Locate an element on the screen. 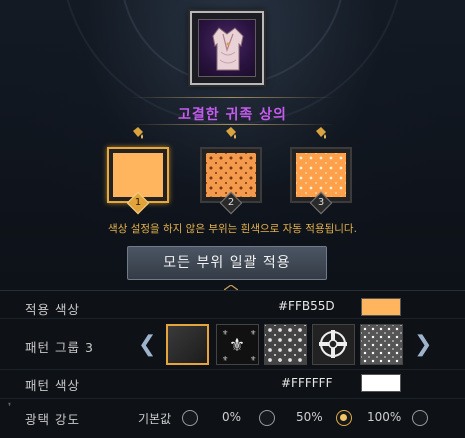 This screenshot has height=438, width=465. gloss-option-0-label: 0% is located at coordinates (232, 417).